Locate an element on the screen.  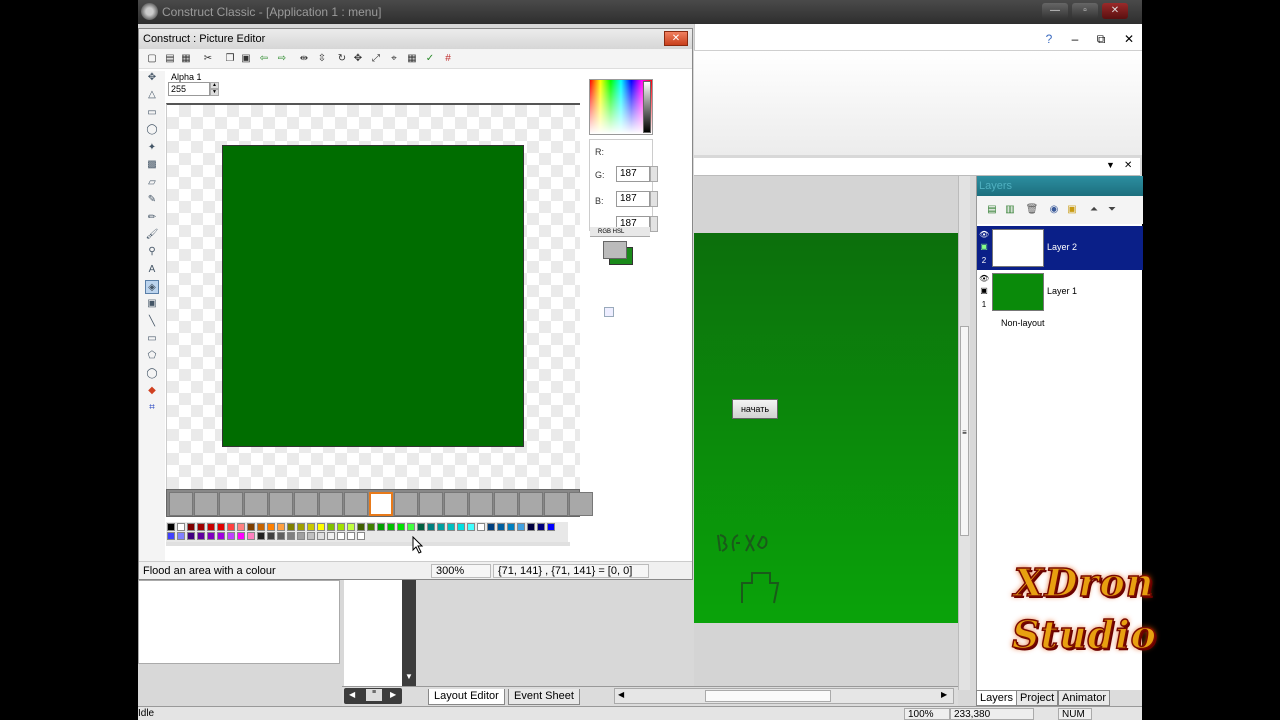
flip-horizontal-icon: ⇹ is located at coordinates (304, 59).